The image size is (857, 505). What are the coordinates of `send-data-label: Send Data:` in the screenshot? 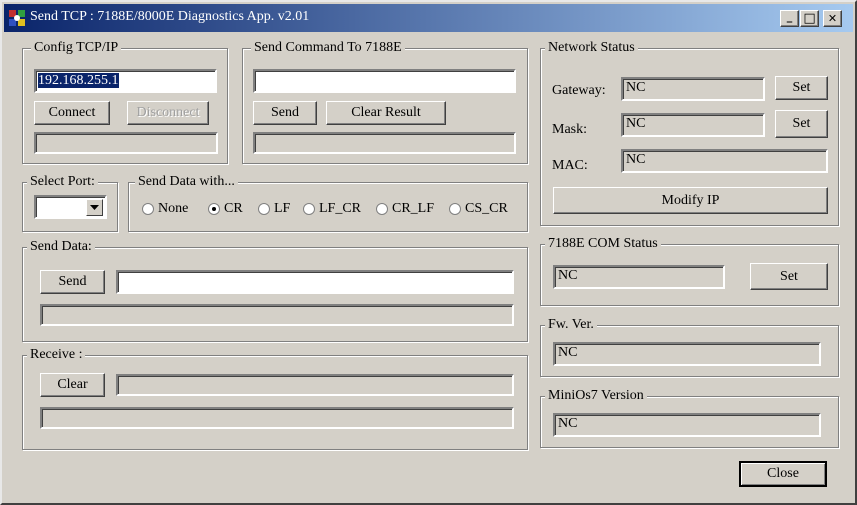 It's located at (61, 247).